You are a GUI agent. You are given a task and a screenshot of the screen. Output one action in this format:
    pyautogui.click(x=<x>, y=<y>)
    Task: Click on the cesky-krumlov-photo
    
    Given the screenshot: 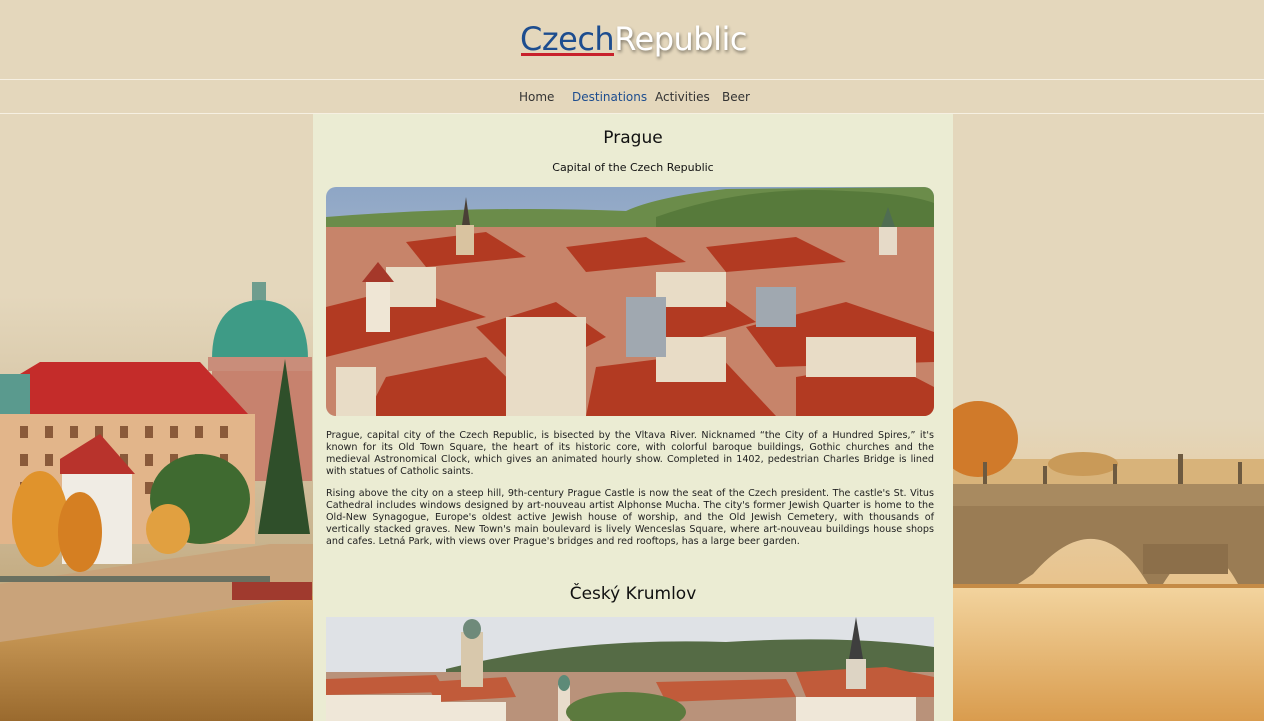 What is the action you would take?
    pyautogui.click(x=630, y=669)
    